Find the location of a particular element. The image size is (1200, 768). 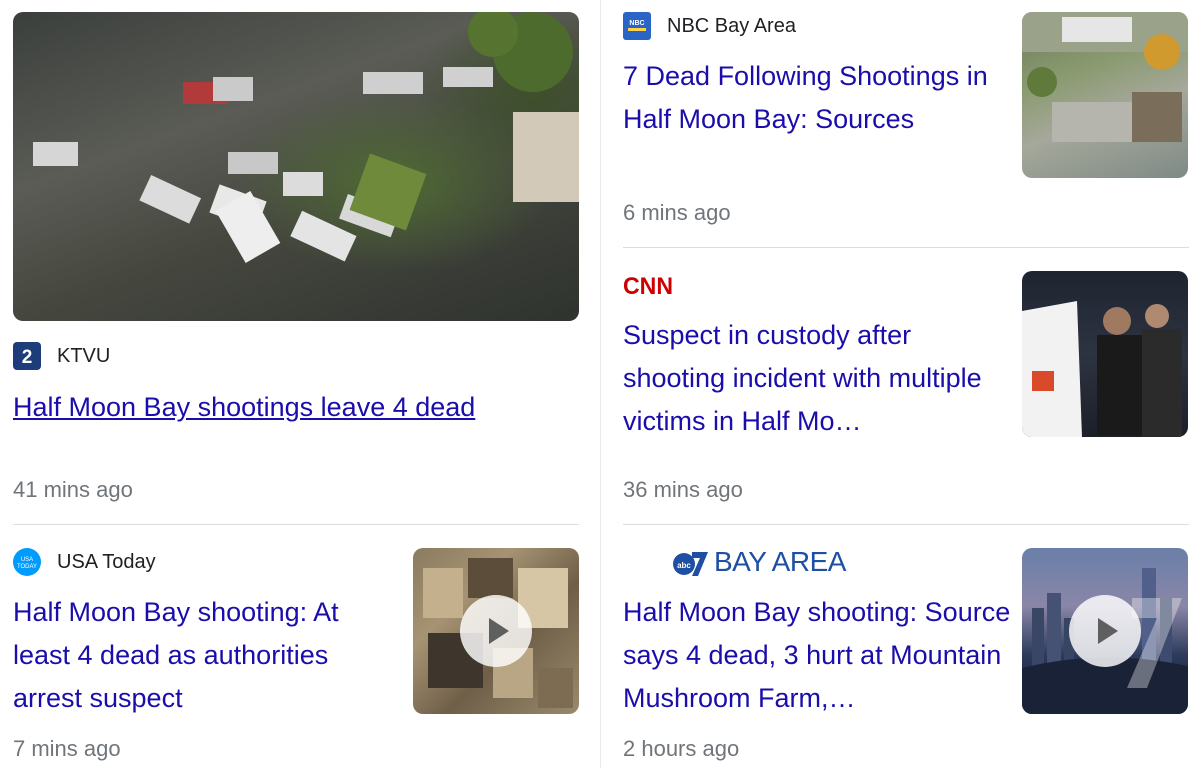

usatoday-source: USA TODAY USA Today is located at coordinates (84, 562).